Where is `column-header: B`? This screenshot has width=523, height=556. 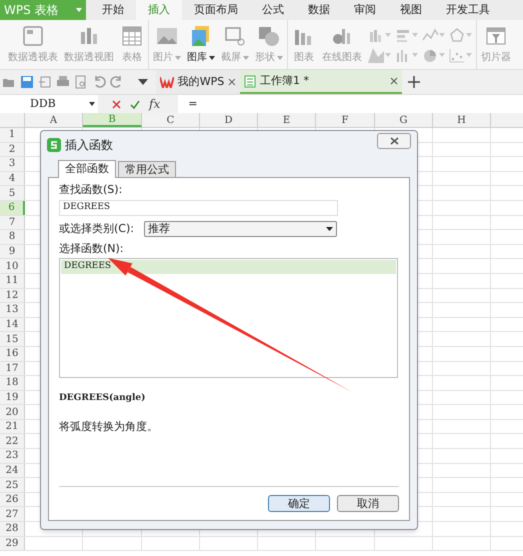
column-header: B is located at coordinates (112, 120).